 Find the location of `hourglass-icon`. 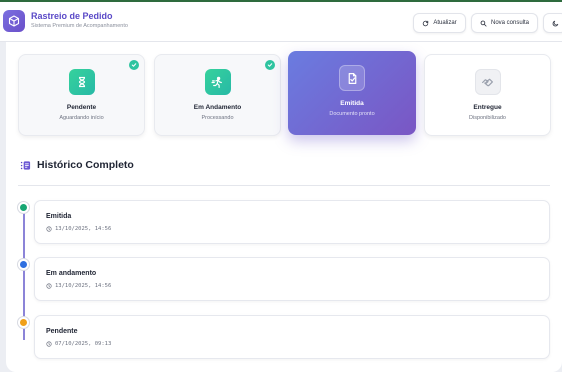

hourglass-icon is located at coordinates (81, 82).